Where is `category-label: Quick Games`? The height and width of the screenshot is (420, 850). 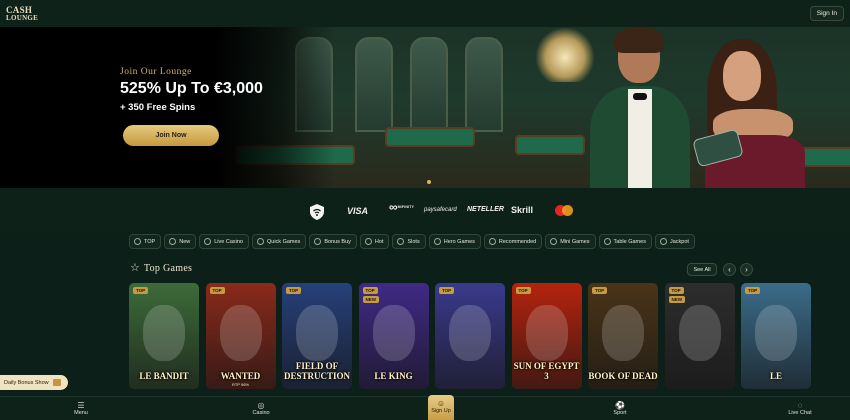 category-label: Quick Games is located at coordinates (283, 241).